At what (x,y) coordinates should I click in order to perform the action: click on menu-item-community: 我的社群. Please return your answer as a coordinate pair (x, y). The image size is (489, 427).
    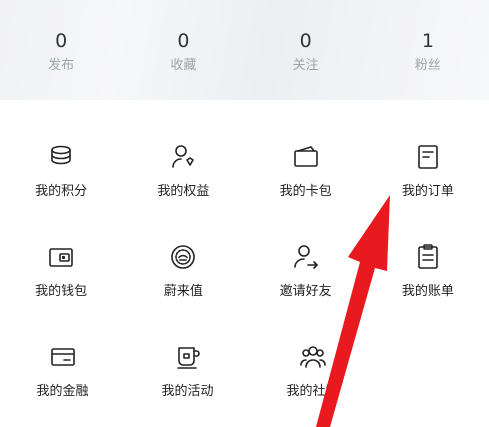
    Looking at the image, I should click on (312, 378).